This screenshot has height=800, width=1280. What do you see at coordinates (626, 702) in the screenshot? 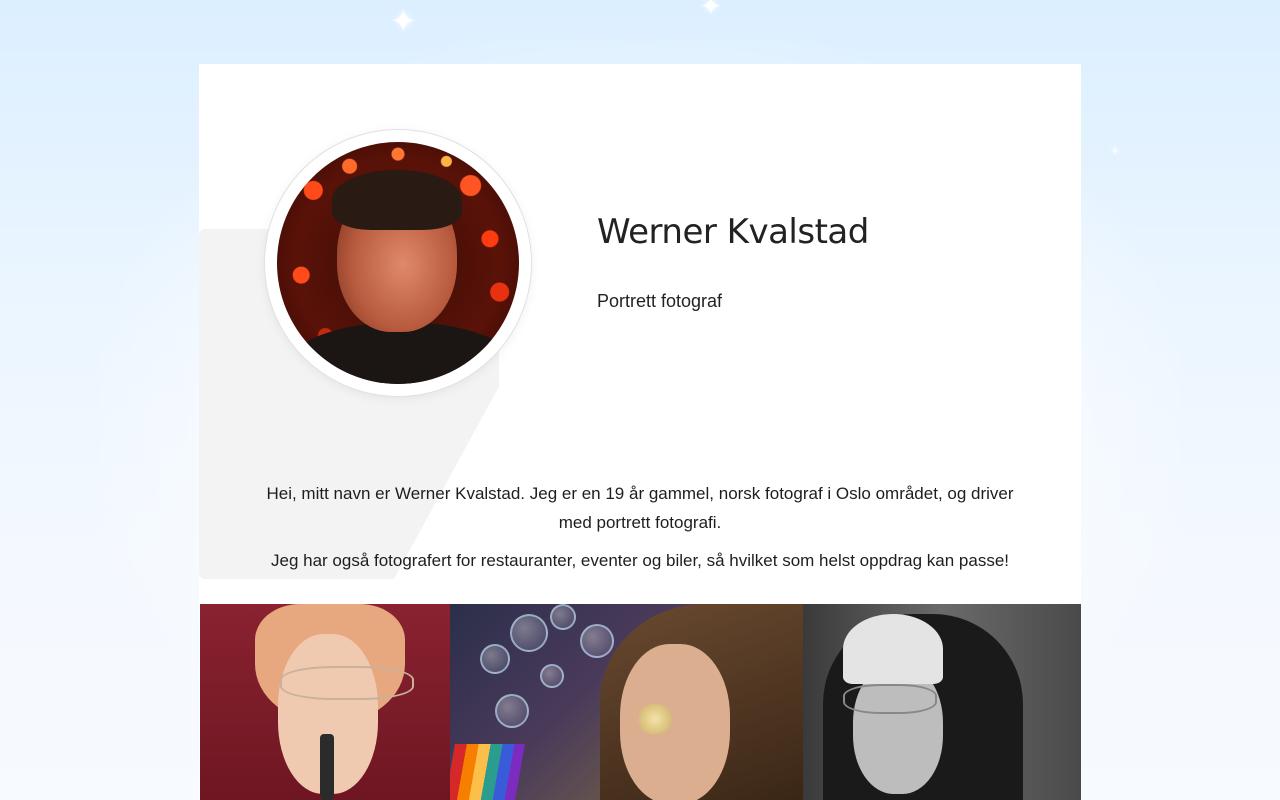
I see `gallery-photo-bubbles` at bounding box center [626, 702].